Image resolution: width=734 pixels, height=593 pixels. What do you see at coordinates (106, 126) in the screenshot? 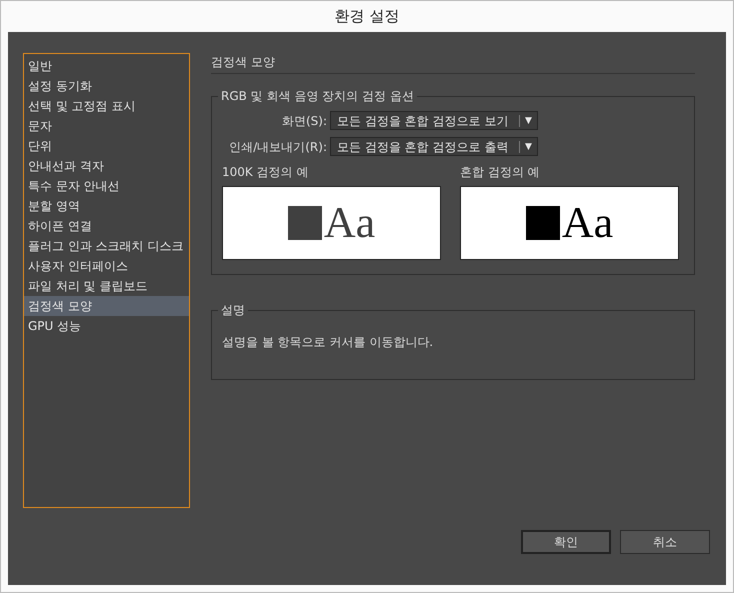
I see `category-item: 문자` at bounding box center [106, 126].